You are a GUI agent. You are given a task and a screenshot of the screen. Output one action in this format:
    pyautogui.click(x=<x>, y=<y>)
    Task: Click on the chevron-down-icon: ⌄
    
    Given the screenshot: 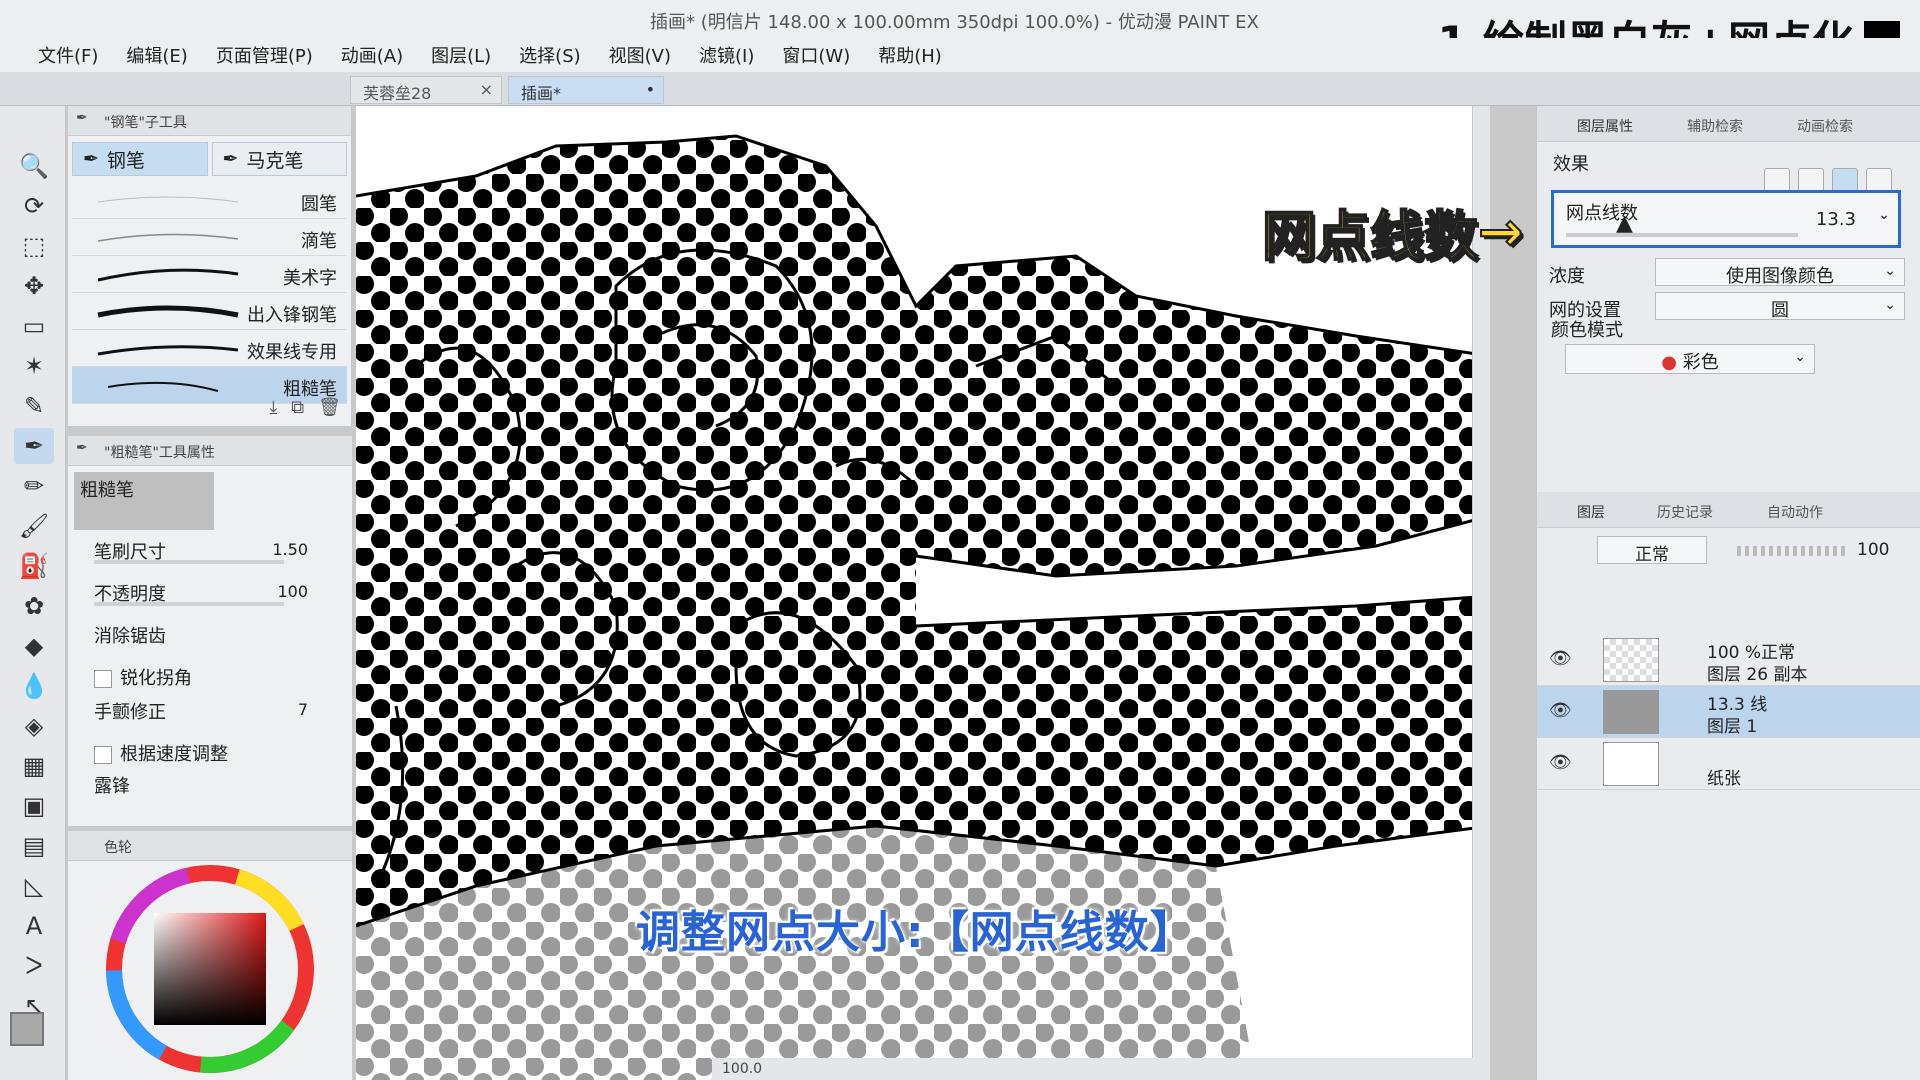 What is the action you would take?
    pyautogui.click(x=1884, y=215)
    